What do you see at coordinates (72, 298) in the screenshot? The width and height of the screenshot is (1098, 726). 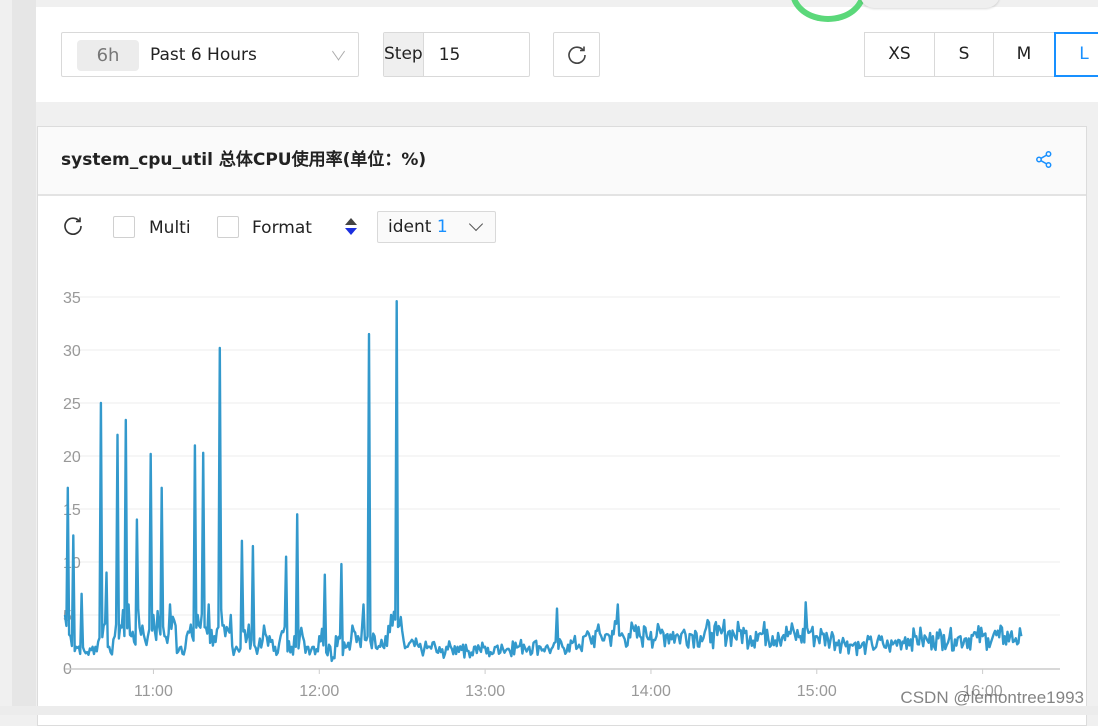 I see `y-tick-label: 35` at bounding box center [72, 298].